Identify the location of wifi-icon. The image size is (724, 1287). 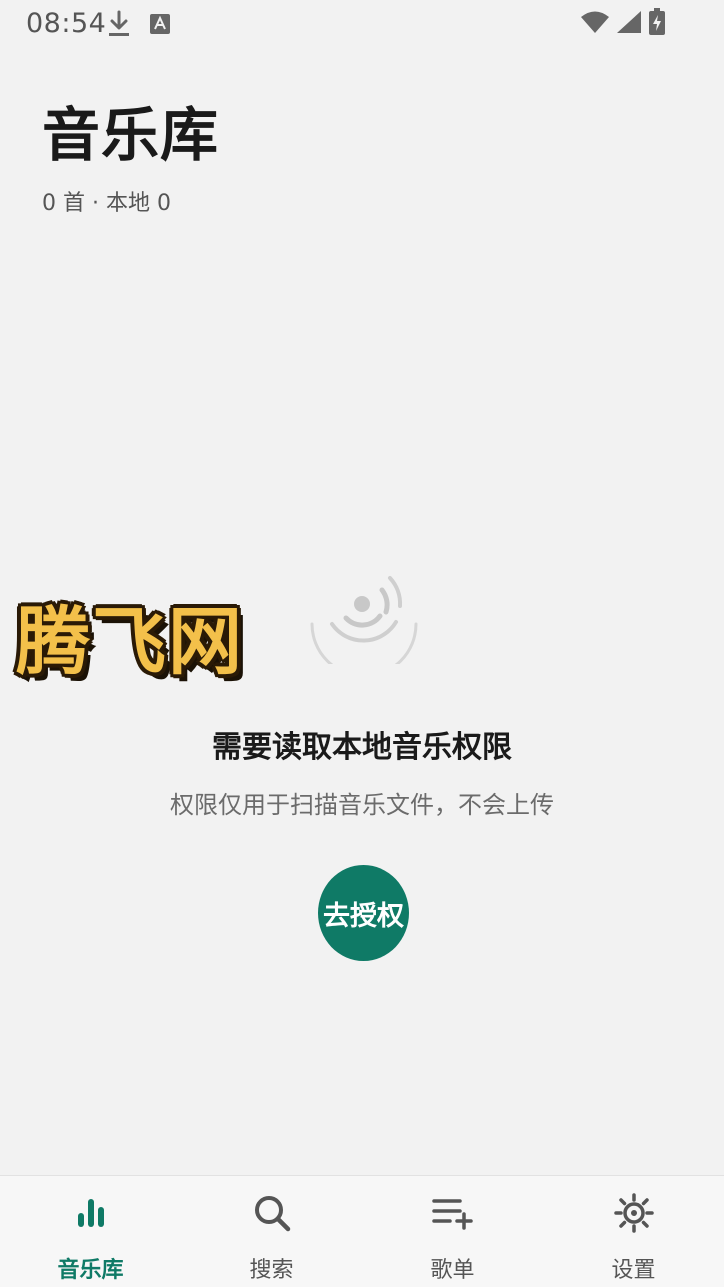
(595, 22).